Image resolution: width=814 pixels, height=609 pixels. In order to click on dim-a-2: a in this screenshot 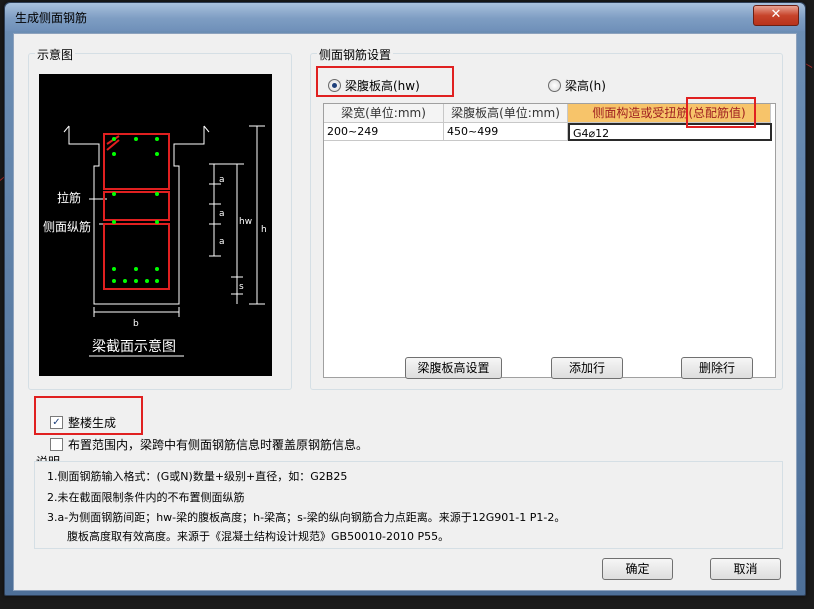, I will do `click(222, 214)`.